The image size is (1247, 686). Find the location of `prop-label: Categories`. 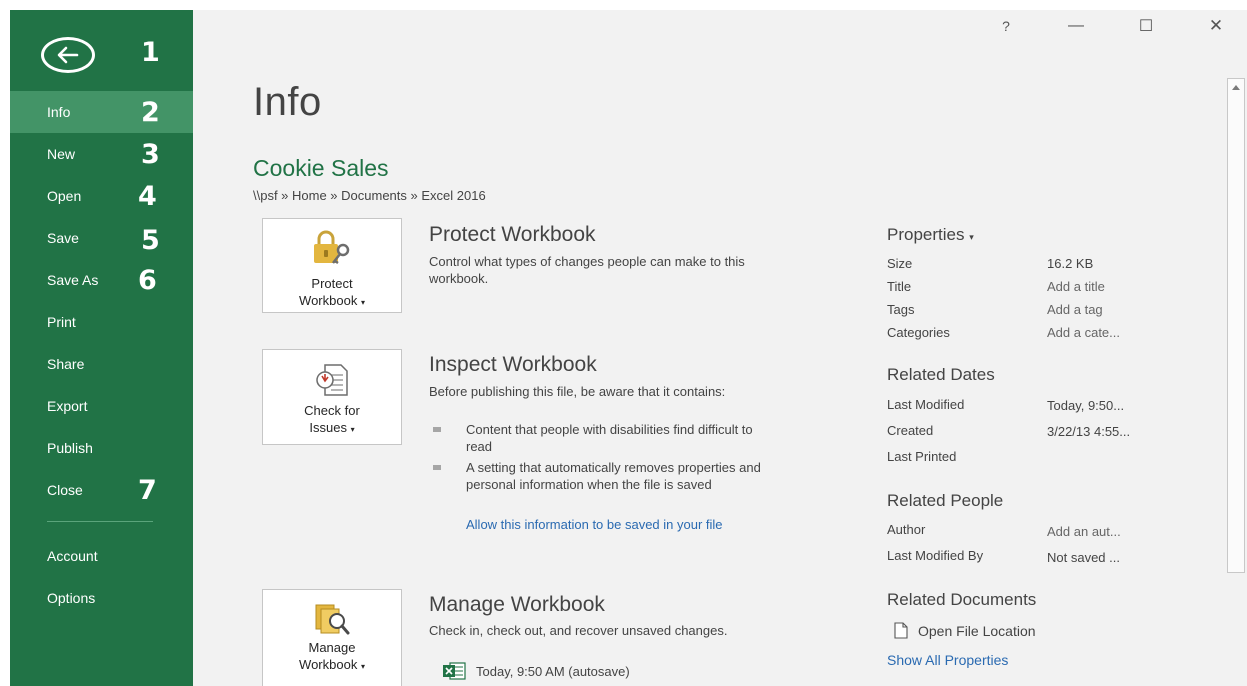

prop-label: Categories is located at coordinates (918, 332).